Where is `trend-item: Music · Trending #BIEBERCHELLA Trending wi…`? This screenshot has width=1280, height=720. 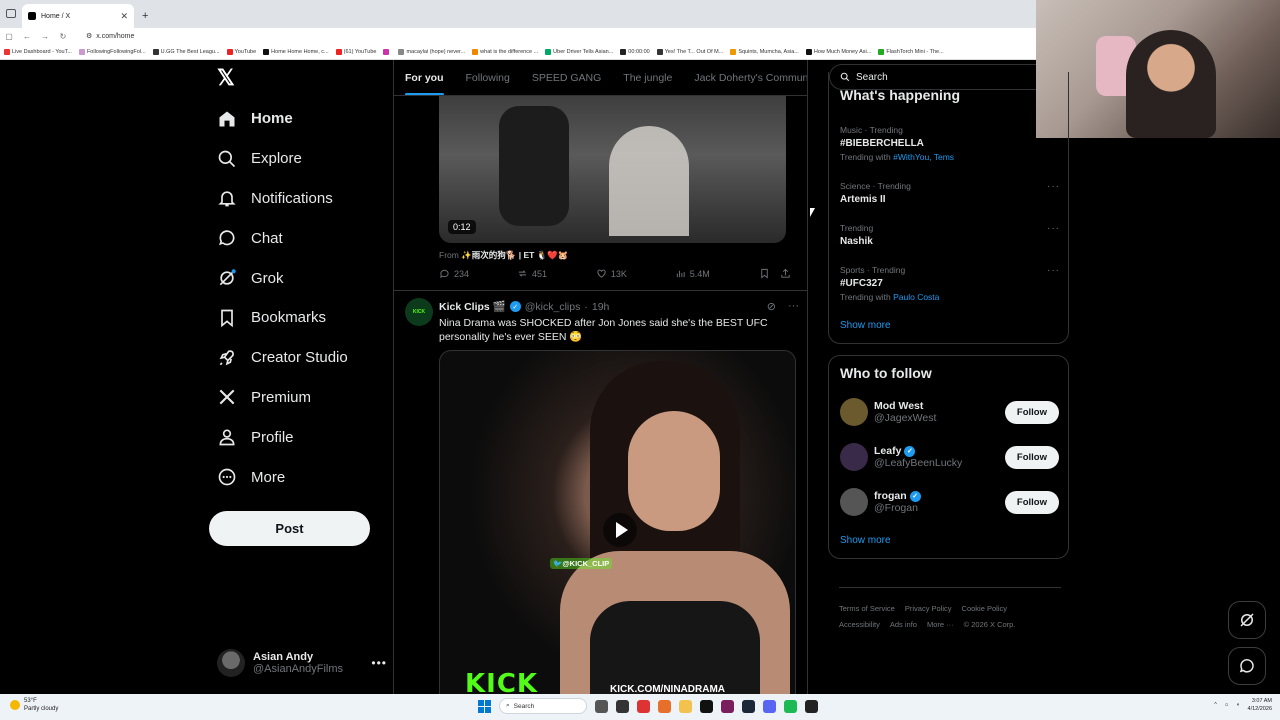 trend-item: Music · Trending #BIEBERCHELLA Trending wi… is located at coordinates (950, 143).